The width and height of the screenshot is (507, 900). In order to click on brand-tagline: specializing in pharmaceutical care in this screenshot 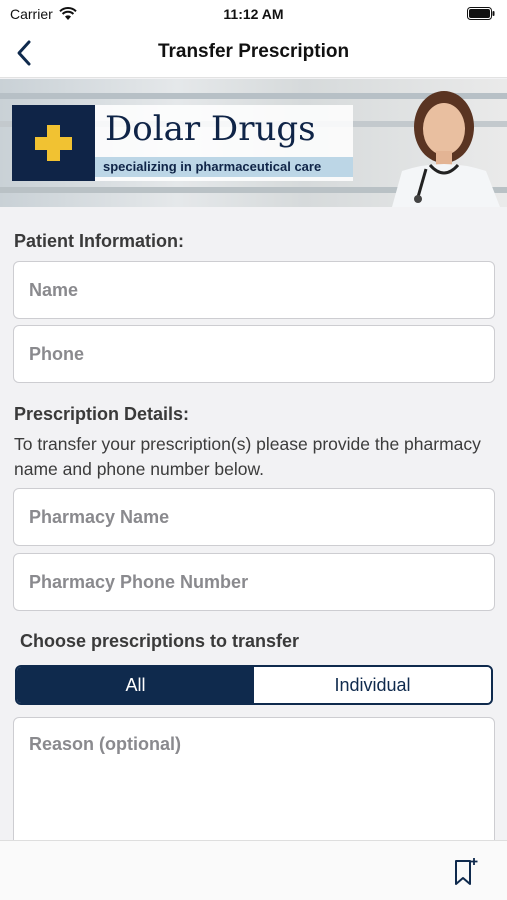, I will do `click(224, 167)`.